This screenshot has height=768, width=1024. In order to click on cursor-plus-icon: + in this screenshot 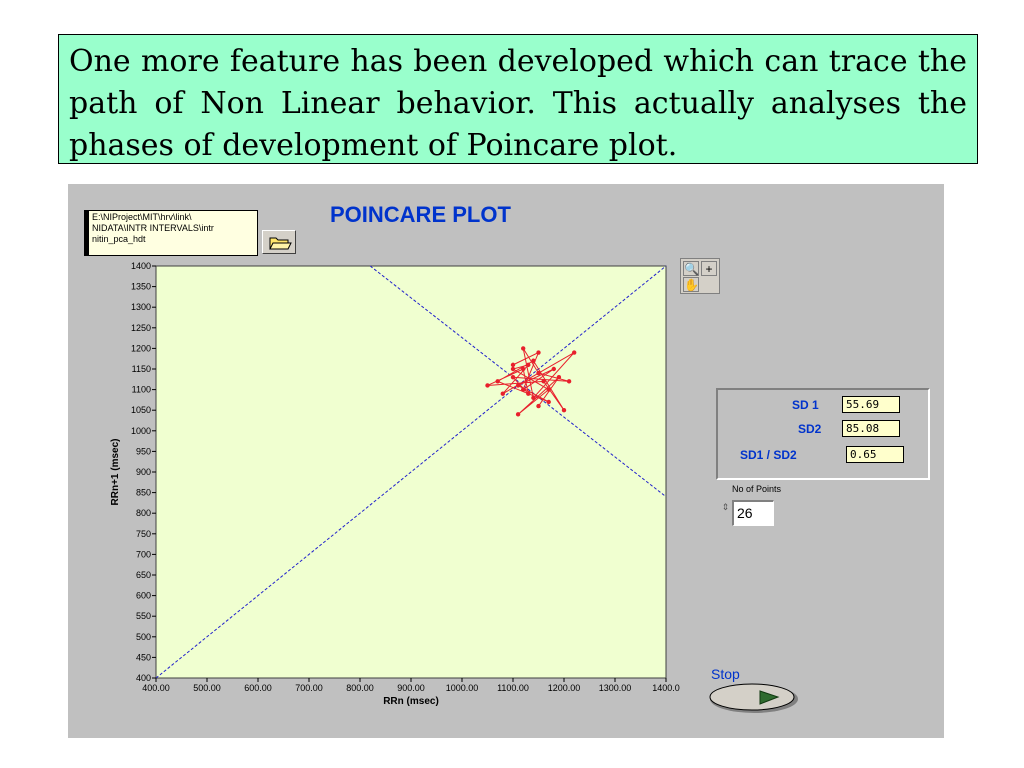, I will do `click(709, 268)`.